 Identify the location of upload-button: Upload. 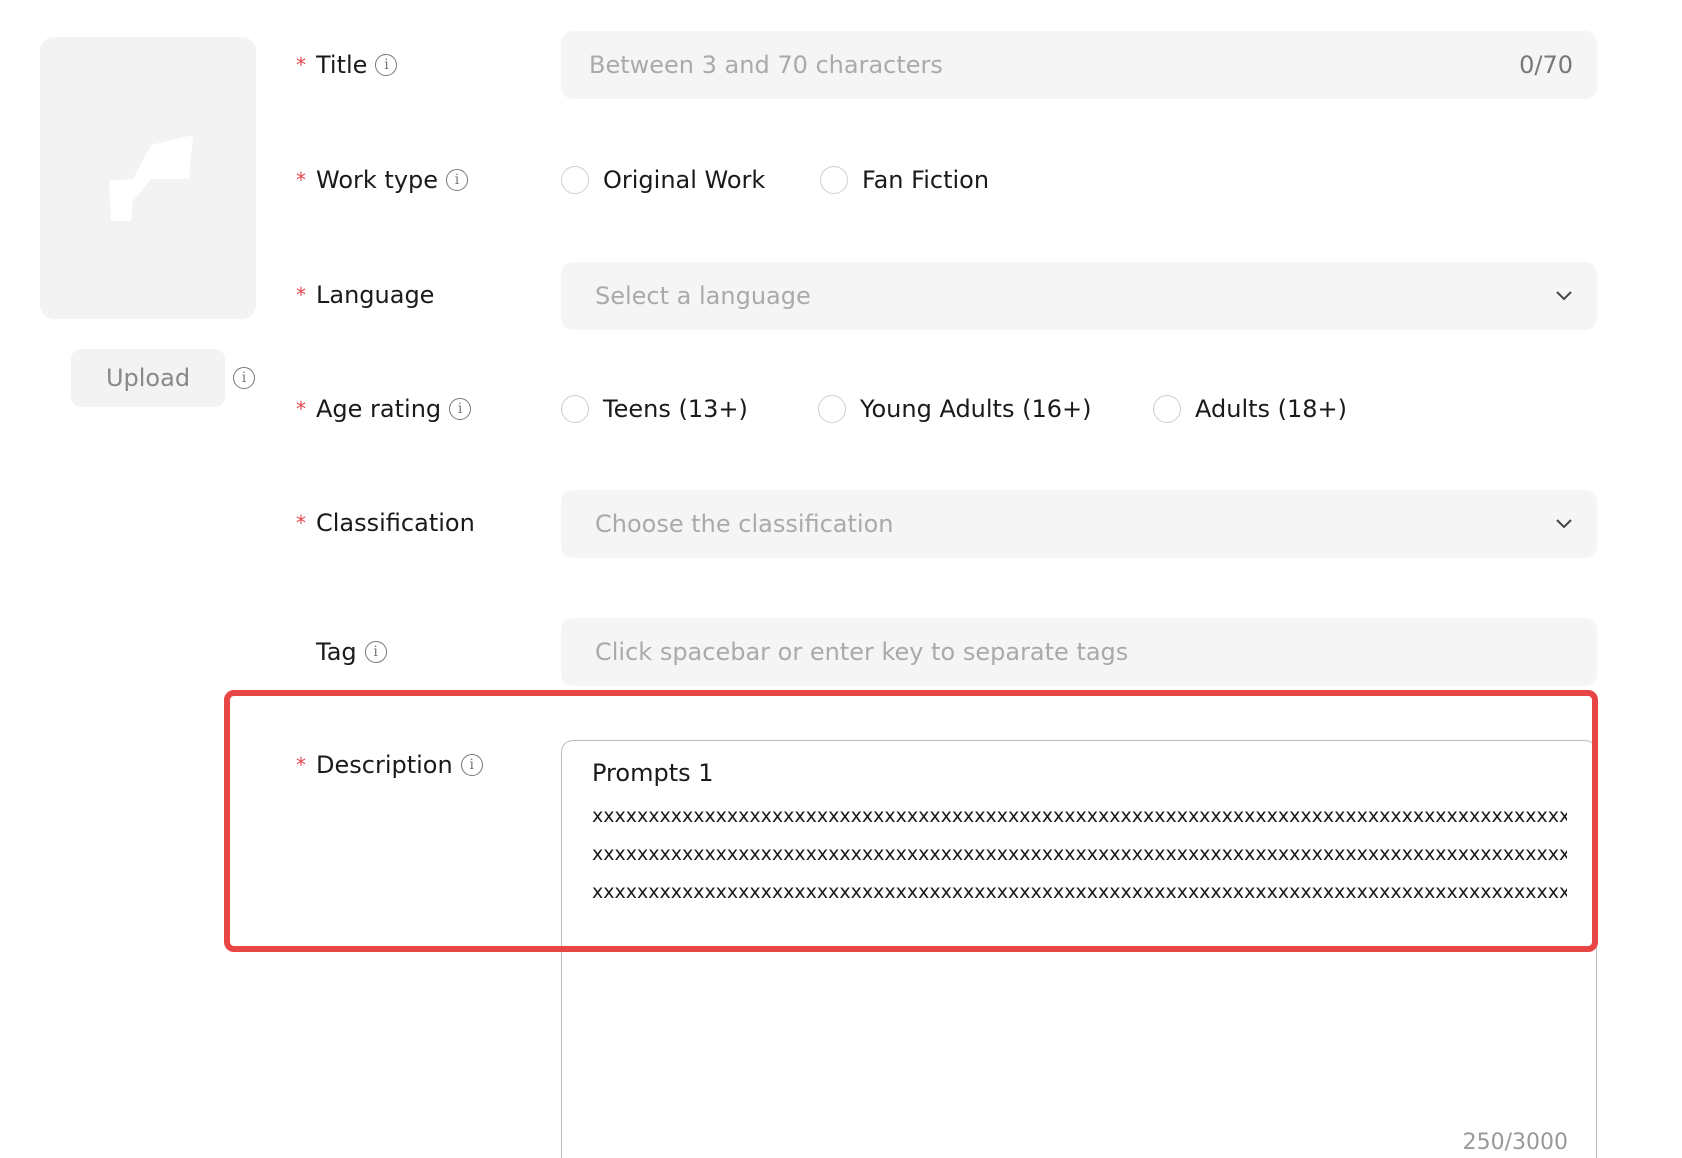
(148, 378).